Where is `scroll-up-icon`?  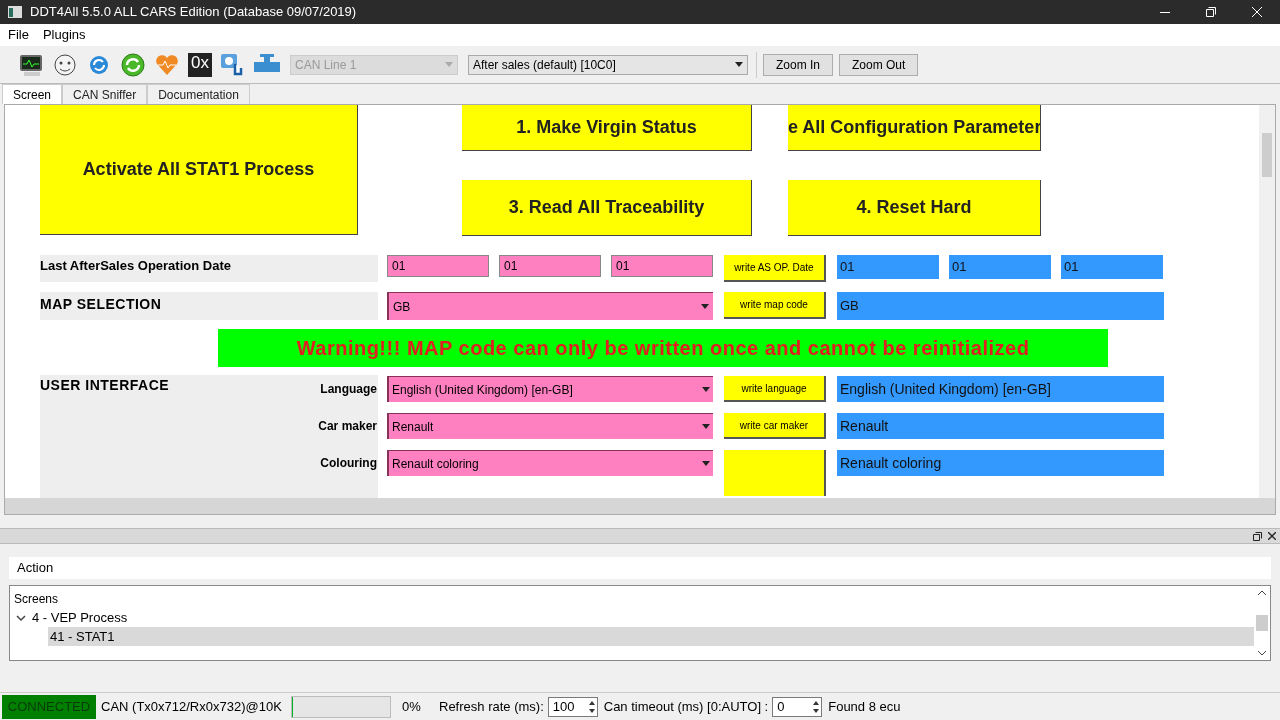 scroll-up-icon is located at coordinates (1262, 592).